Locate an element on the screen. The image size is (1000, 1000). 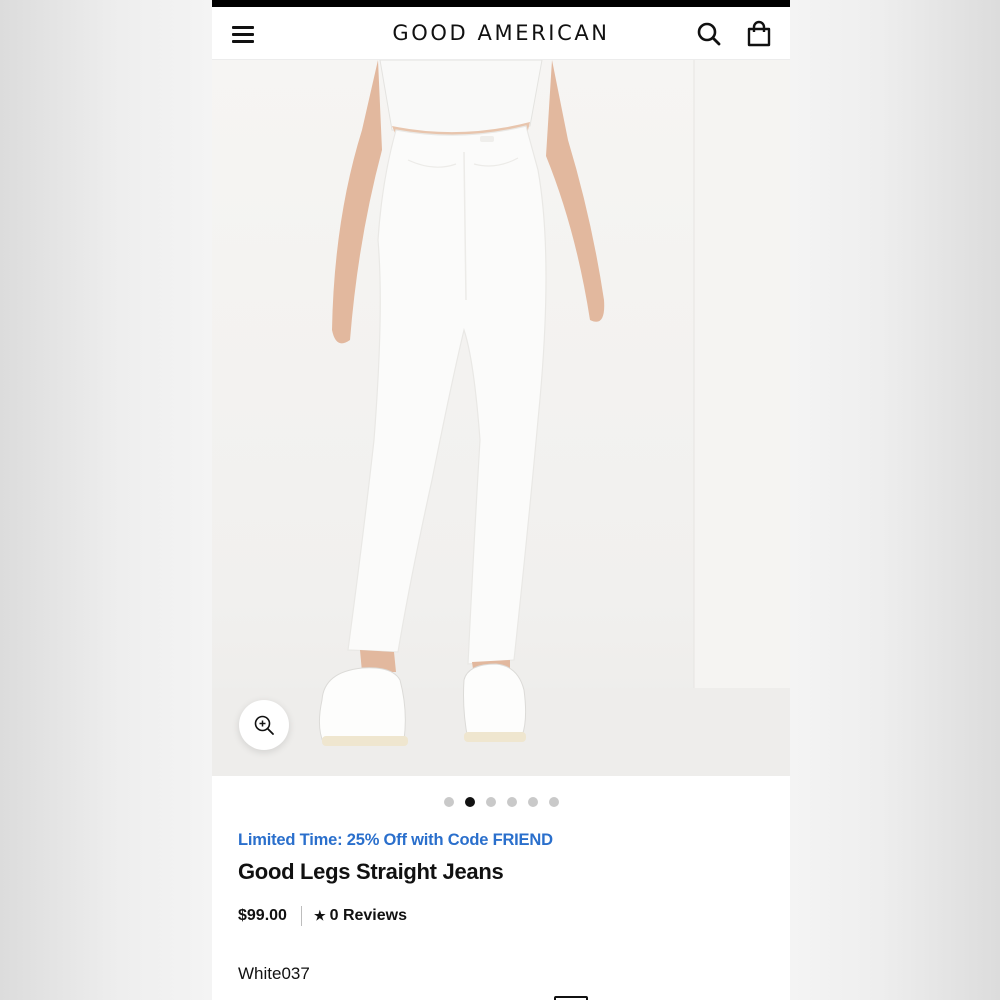
cart-button is located at coordinates (759, 34).